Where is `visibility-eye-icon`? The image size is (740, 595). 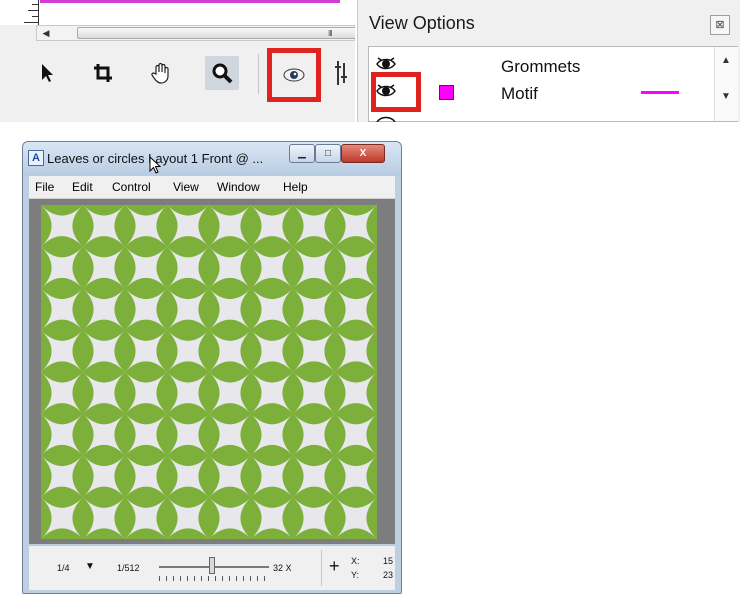
visibility-eye-icon is located at coordinates (386, 117).